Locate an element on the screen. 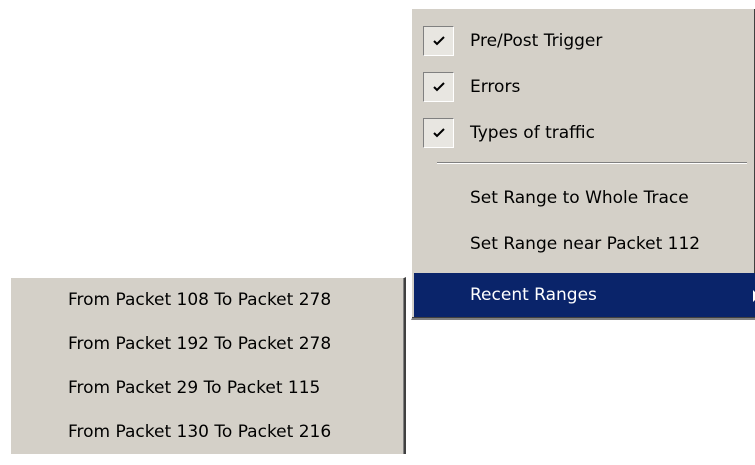  menu-item-label: Recent Ranges is located at coordinates (533, 295).